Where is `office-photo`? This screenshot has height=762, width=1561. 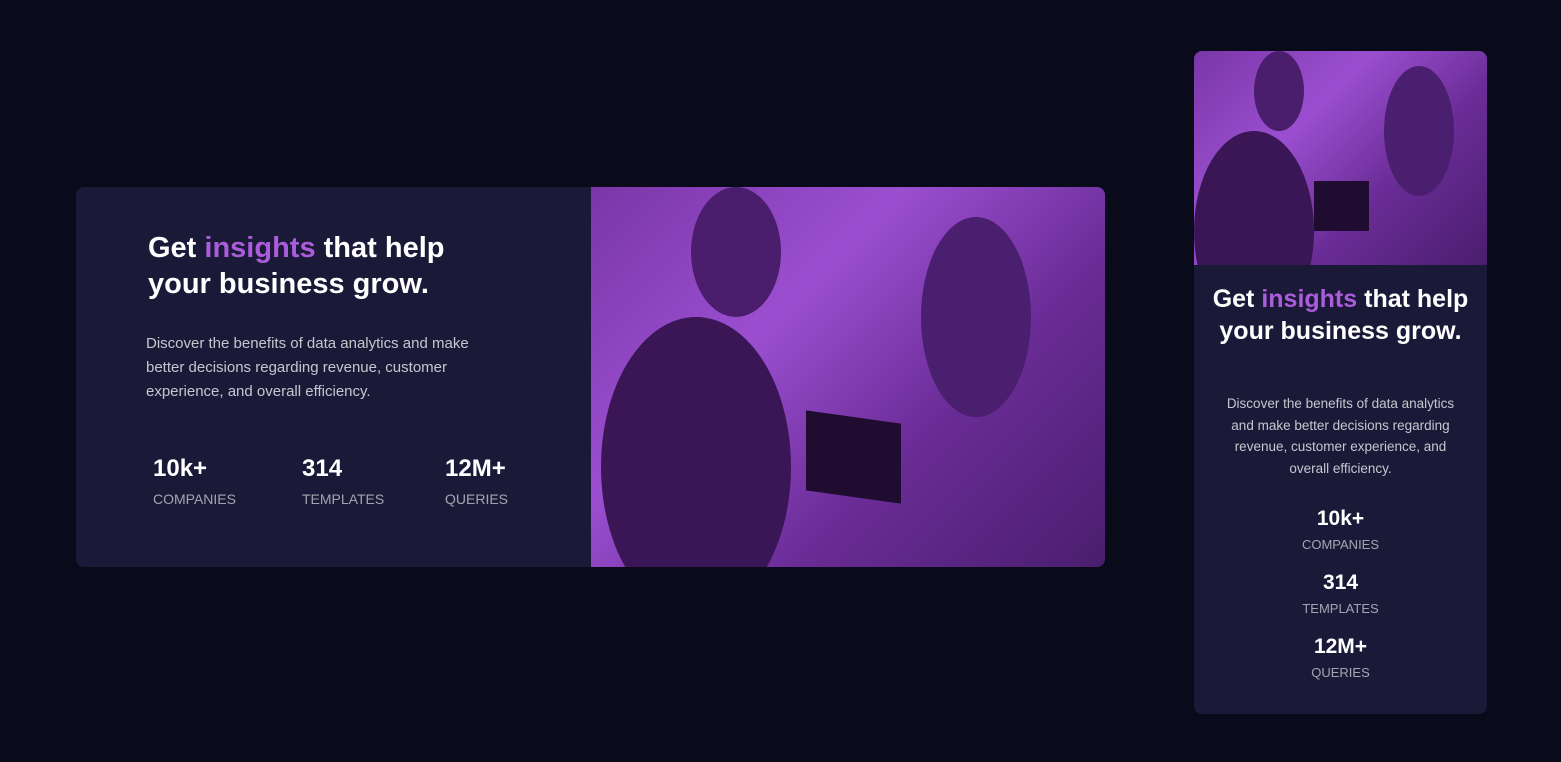 office-photo is located at coordinates (1340, 158).